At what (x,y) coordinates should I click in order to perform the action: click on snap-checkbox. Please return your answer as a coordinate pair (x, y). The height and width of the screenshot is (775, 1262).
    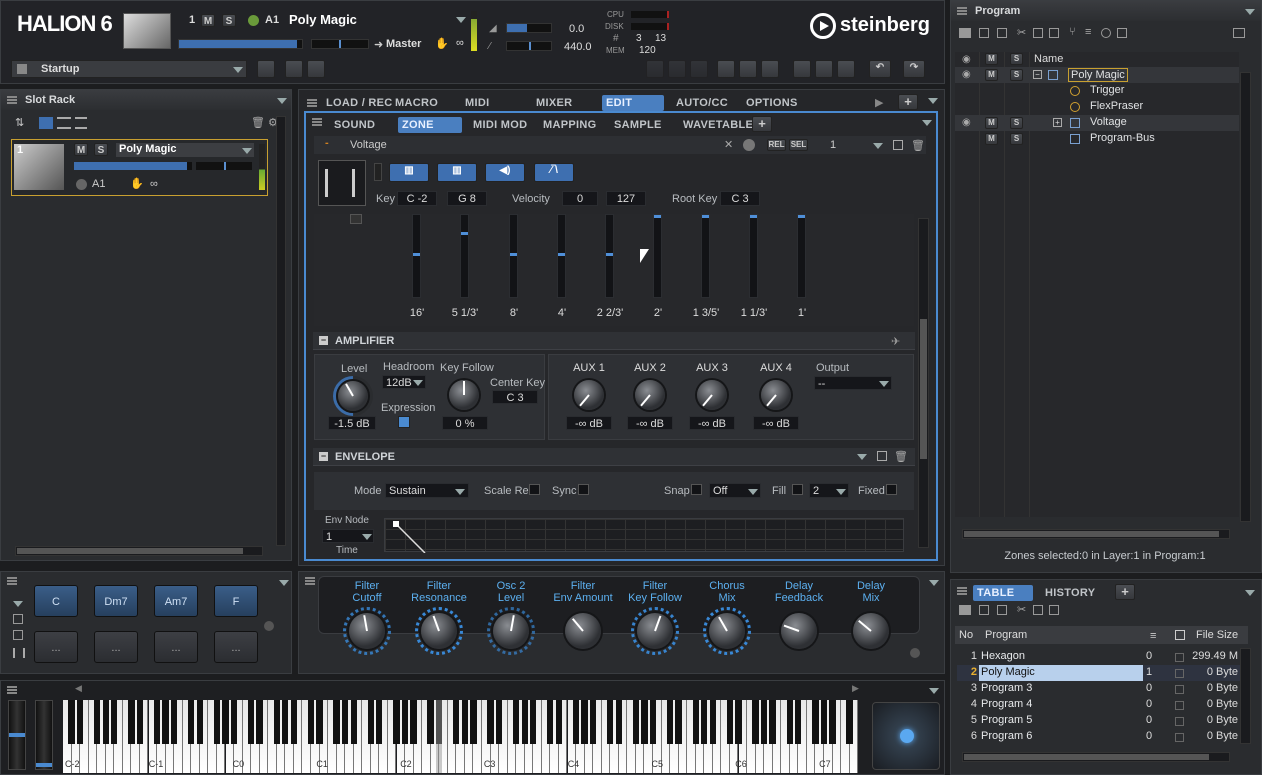
    Looking at the image, I should click on (696, 489).